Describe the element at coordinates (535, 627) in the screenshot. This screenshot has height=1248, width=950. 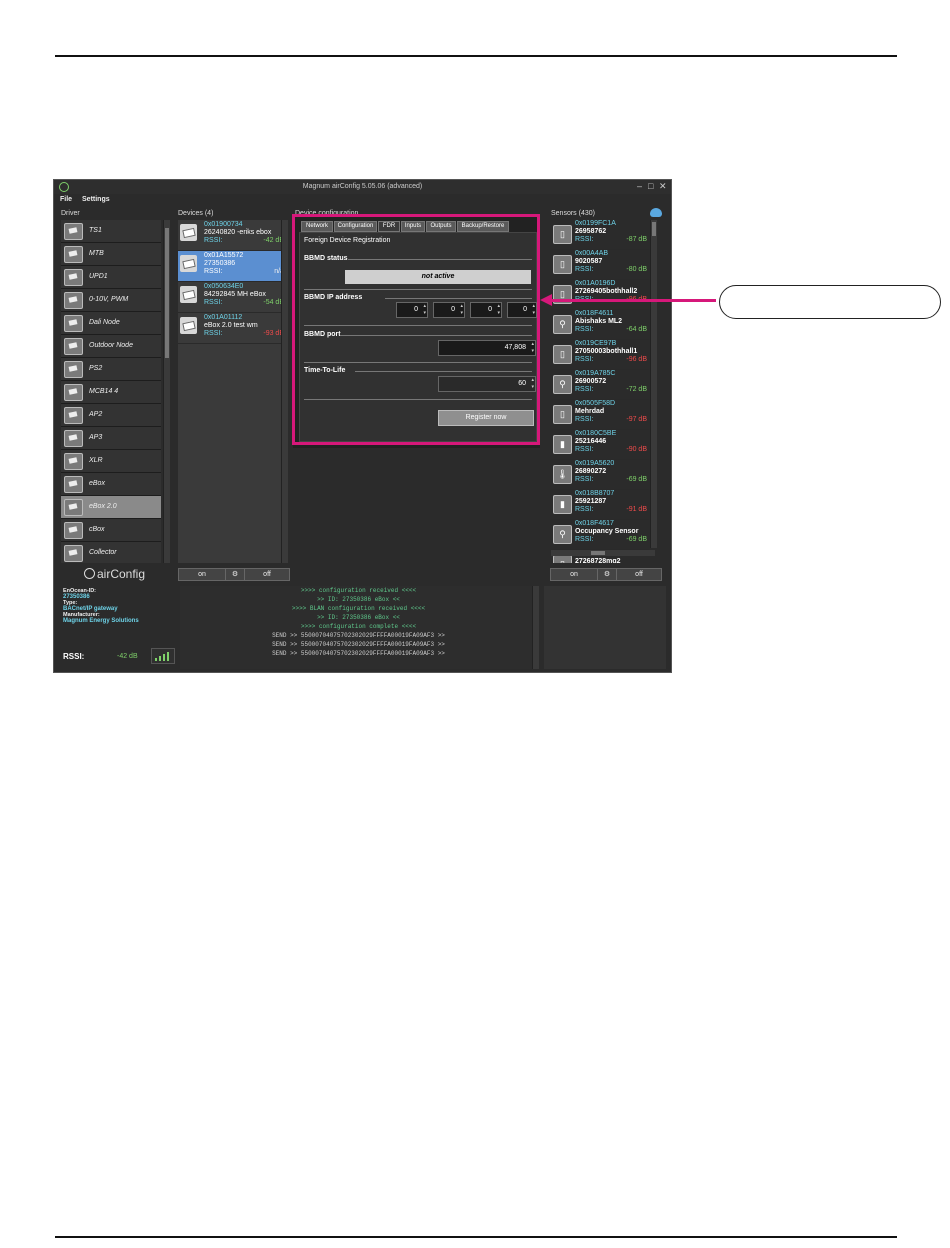
I see `log-scrollbar` at that location.